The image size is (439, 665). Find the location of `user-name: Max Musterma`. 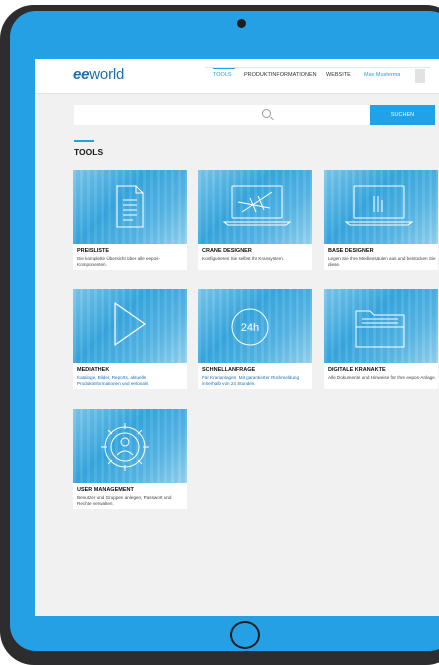

user-name: Max Musterma is located at coordinates (382, 75).